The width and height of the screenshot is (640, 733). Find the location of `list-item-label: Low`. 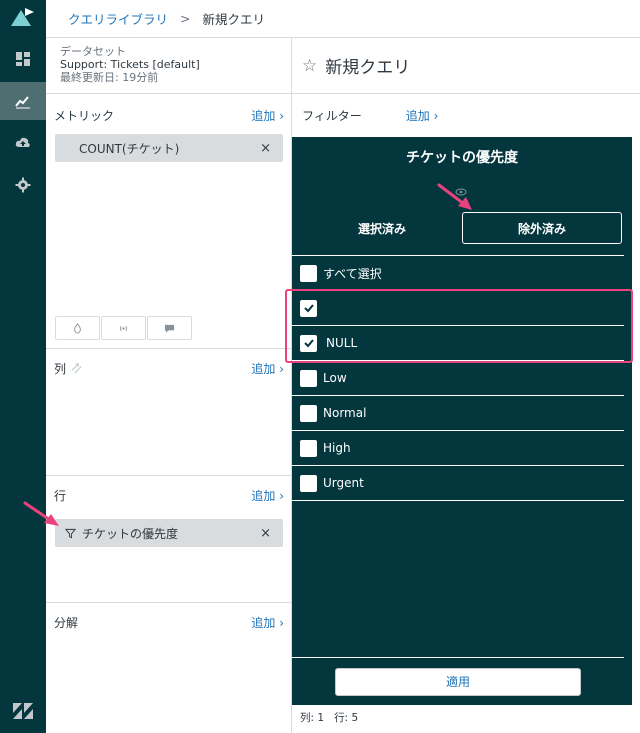

list-item-label: Low is located at coordinates (335, 378).